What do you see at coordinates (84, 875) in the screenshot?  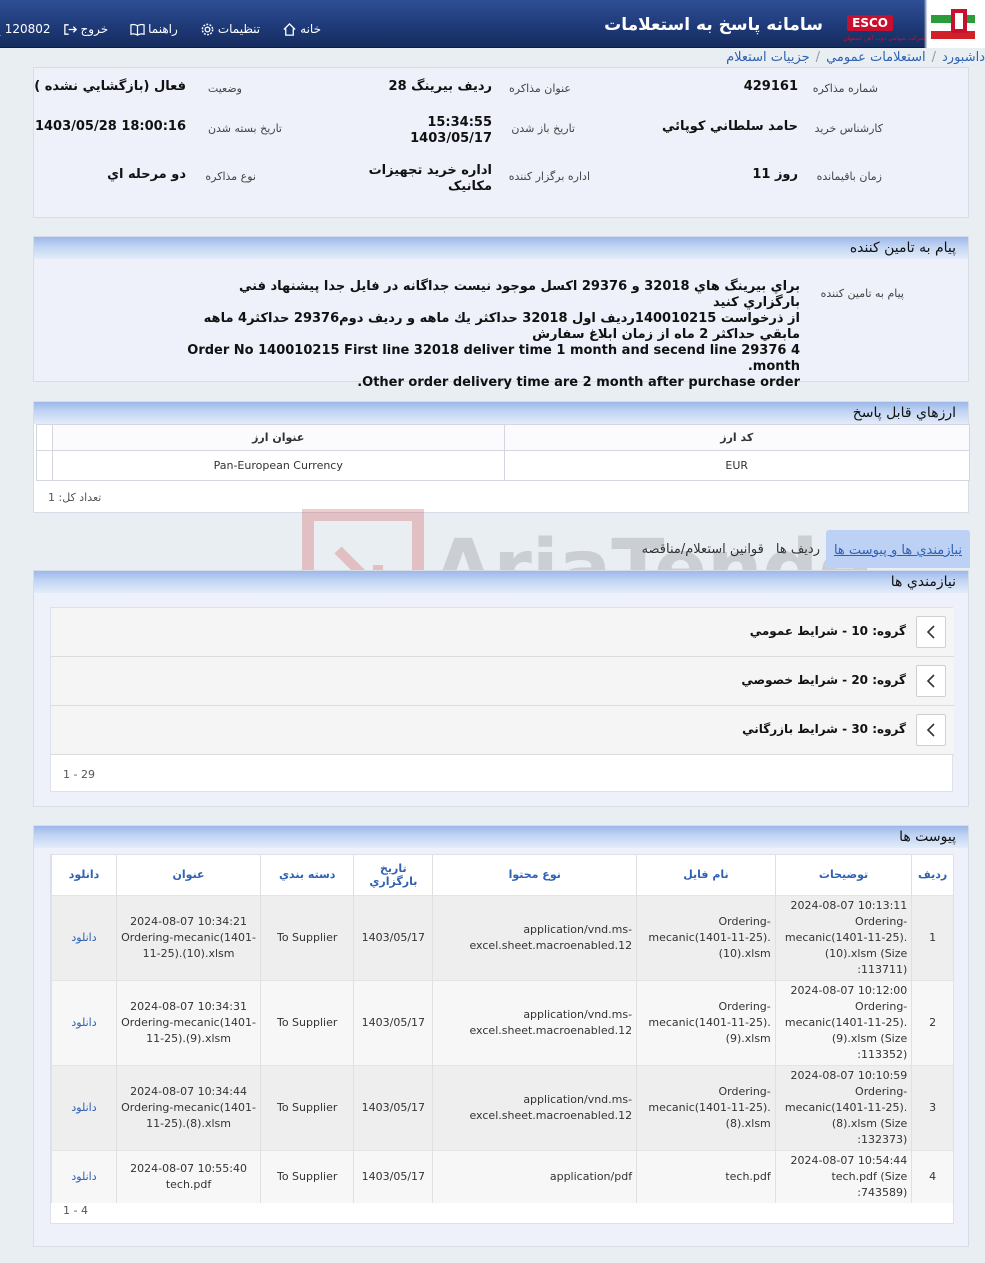 I see `col-download: دانلود` at bounding box center [84, 875].